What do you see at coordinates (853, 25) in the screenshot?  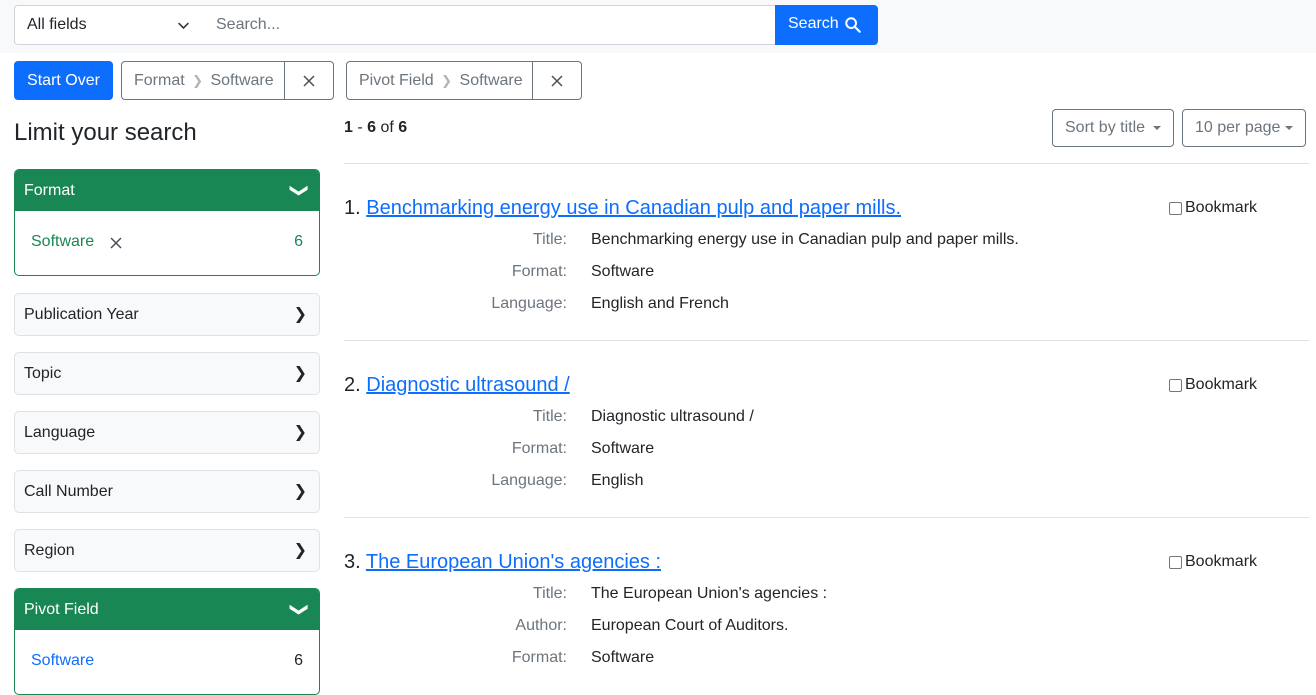 I see `search-icon` at bounding box center [853, 25].